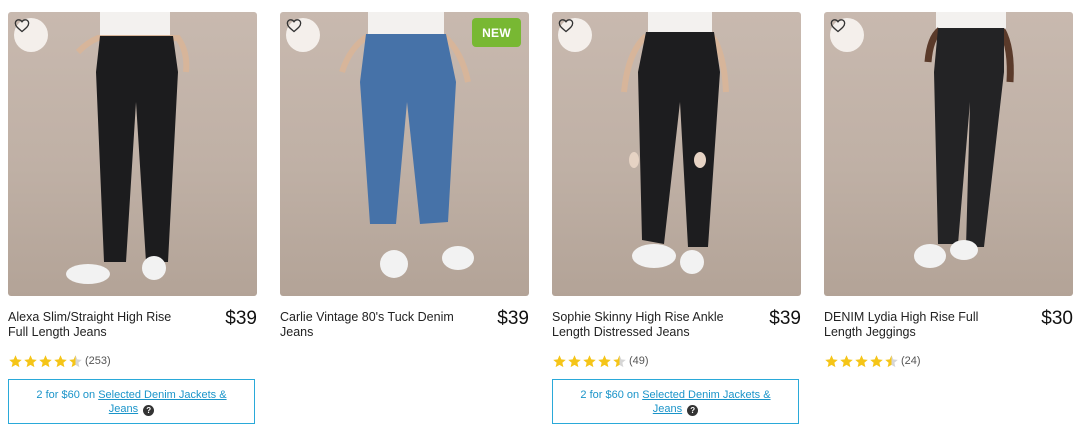  Describe the element at coordinates (676, 361) in the screenshot. I see `product-rating: (49)` at that location.